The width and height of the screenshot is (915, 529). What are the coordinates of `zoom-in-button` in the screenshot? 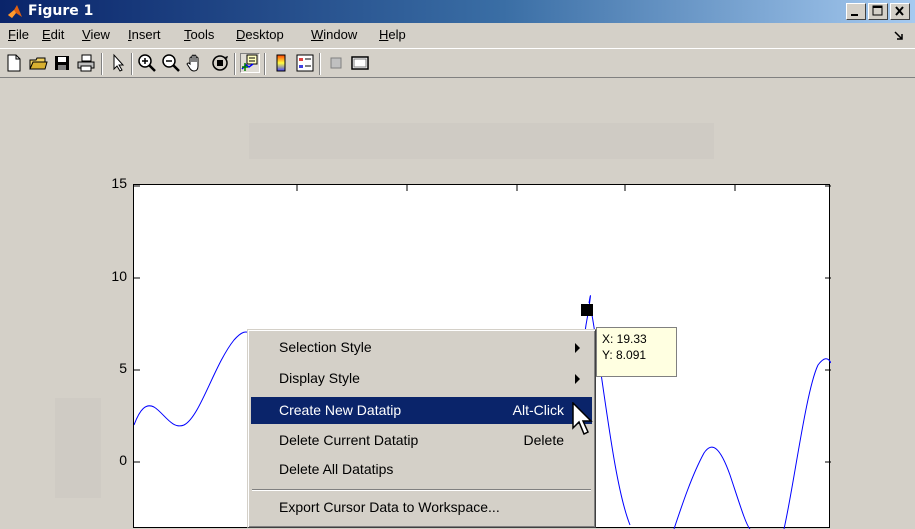 It's located at (147, 63).